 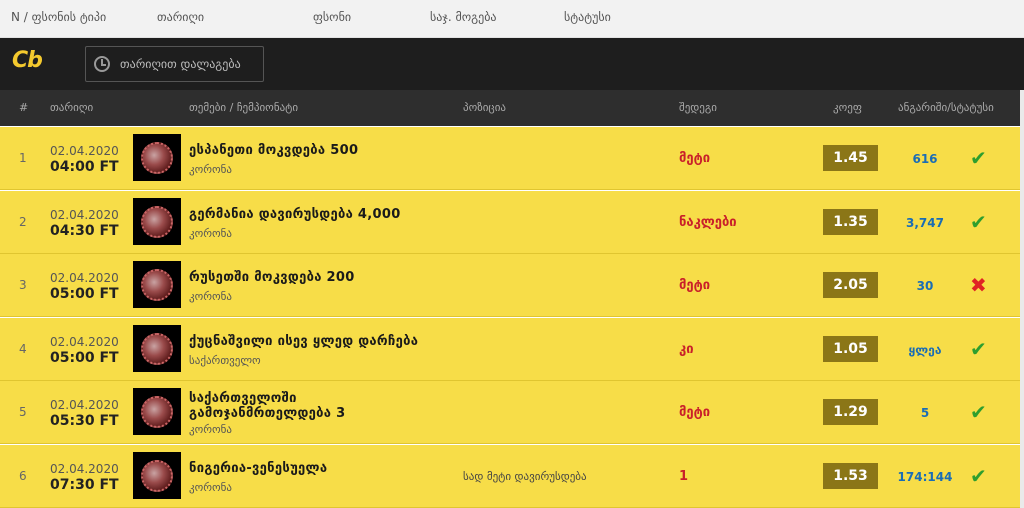 What do you see at coordinates (295, 214) in the screenshot?
I see `row-title: გერმანია დავირუსდება 4,000` at bounding box center [295, 214].